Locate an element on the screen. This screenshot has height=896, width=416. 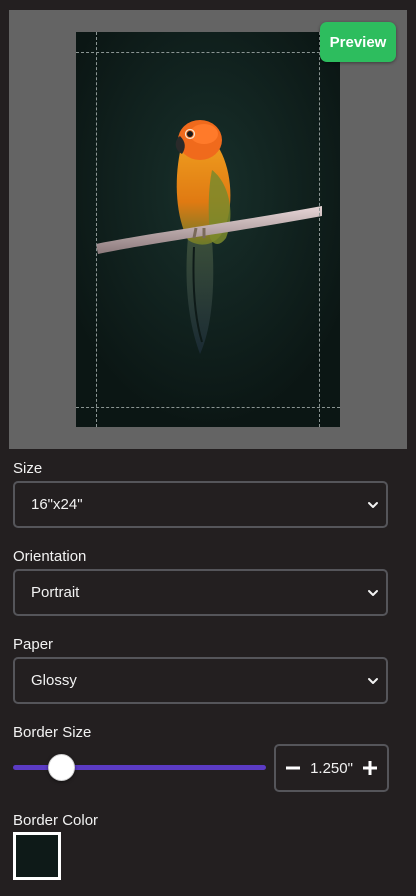
plus-icon is located at coordinates (370, 768).